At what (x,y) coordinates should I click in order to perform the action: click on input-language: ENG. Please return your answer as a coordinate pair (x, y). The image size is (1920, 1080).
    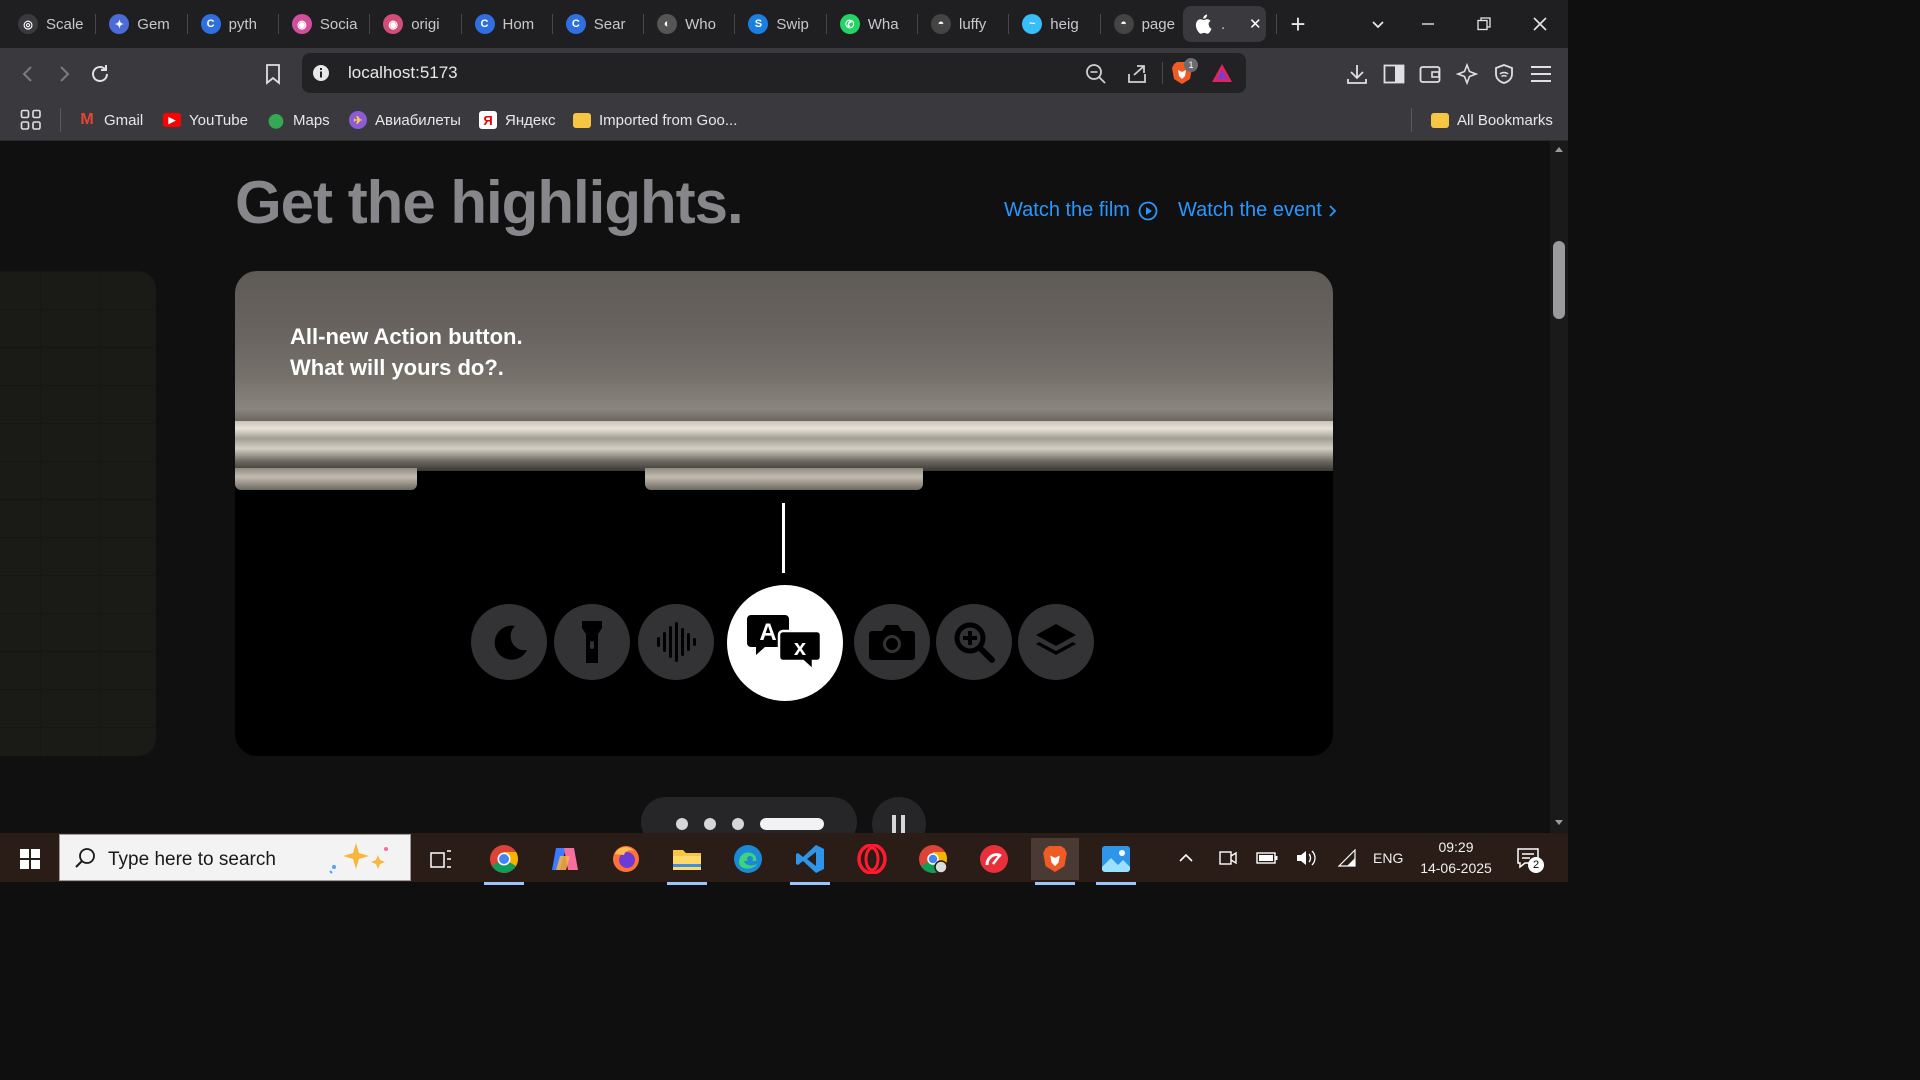
    Looking at the image, I should click on (1388, 857).